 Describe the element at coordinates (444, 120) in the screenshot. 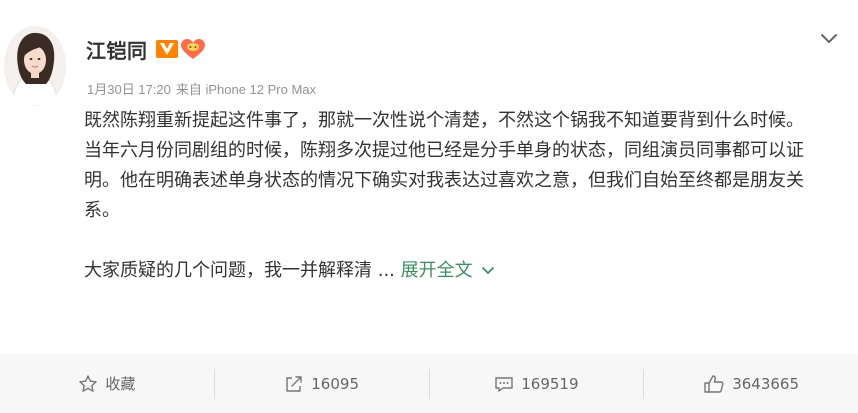

I see `post-paragraph-1: 既然陈翔重新提起这件事了，那就一次性说个清楚，不然这个锅我不知道要背到什么时候。` at that location.